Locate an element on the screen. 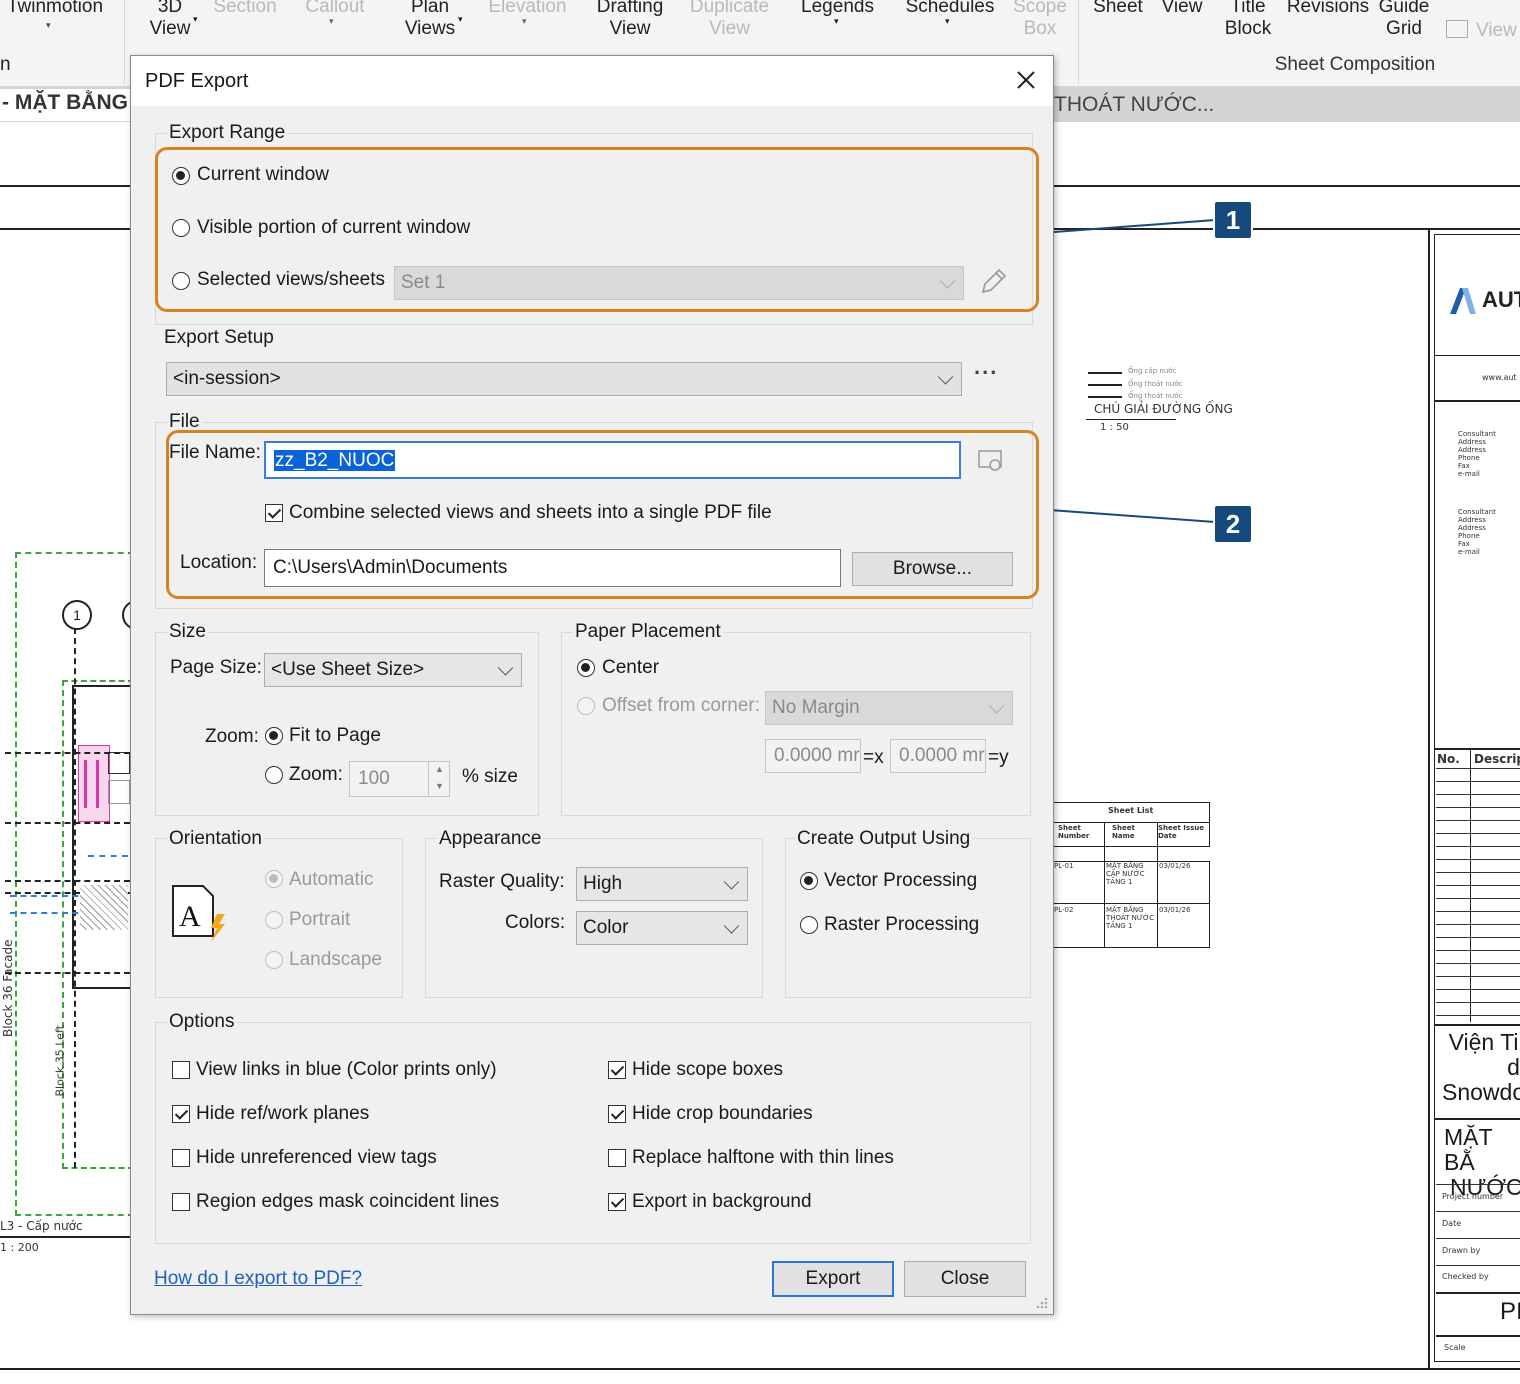  ribbon-3d-view: 3D View is located at coordinates (170, 20).